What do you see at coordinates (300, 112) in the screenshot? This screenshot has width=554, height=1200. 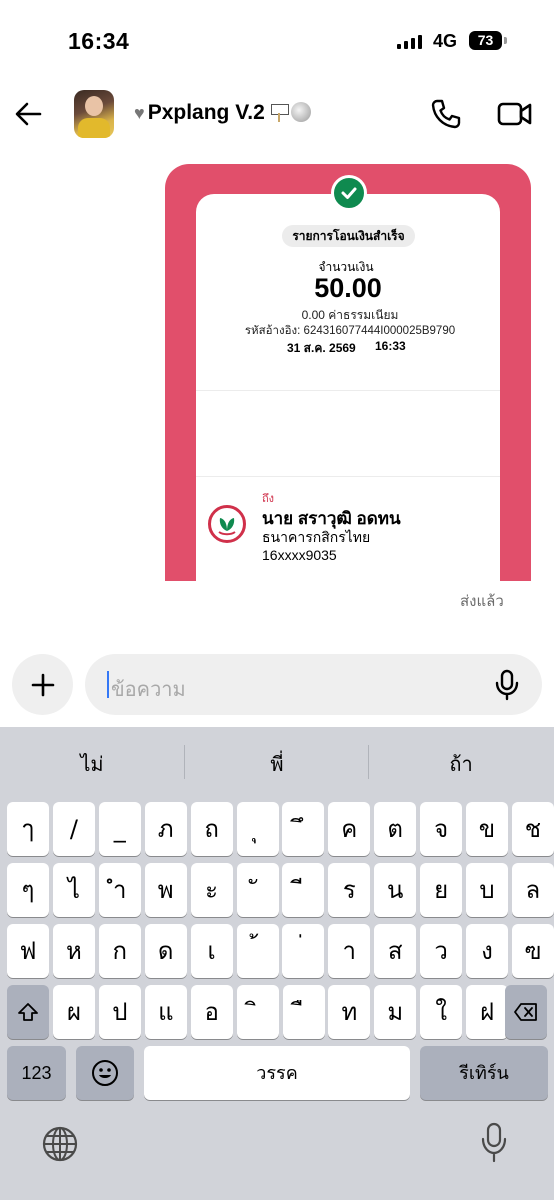 I see `disco-ball-icon` at bounding box center [300, 112].